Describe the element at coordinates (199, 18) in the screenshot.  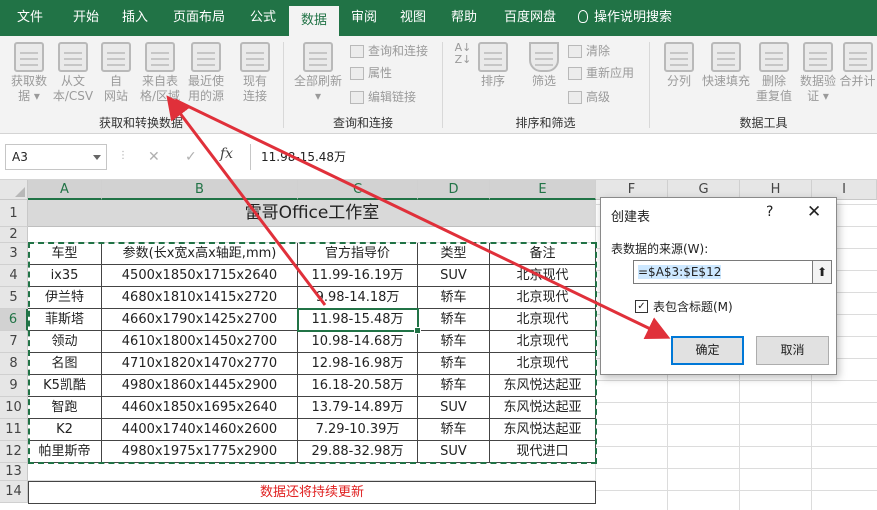
I see `tab-page-layout: 页面布局` at that location.